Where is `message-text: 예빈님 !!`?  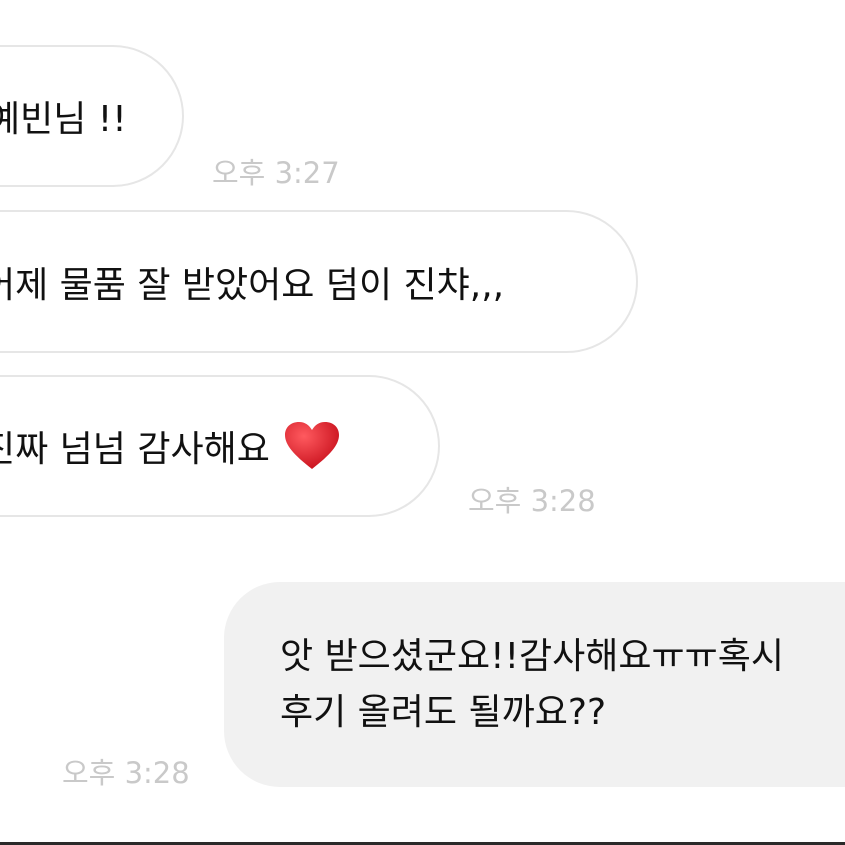 message-text: 예빈님 !! is located at coordinates (63, 119).